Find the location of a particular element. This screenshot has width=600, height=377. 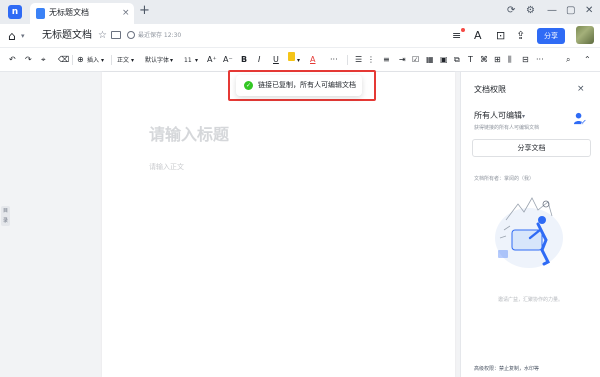

present-icon: ⊡ is located at coordinates (500, 36).